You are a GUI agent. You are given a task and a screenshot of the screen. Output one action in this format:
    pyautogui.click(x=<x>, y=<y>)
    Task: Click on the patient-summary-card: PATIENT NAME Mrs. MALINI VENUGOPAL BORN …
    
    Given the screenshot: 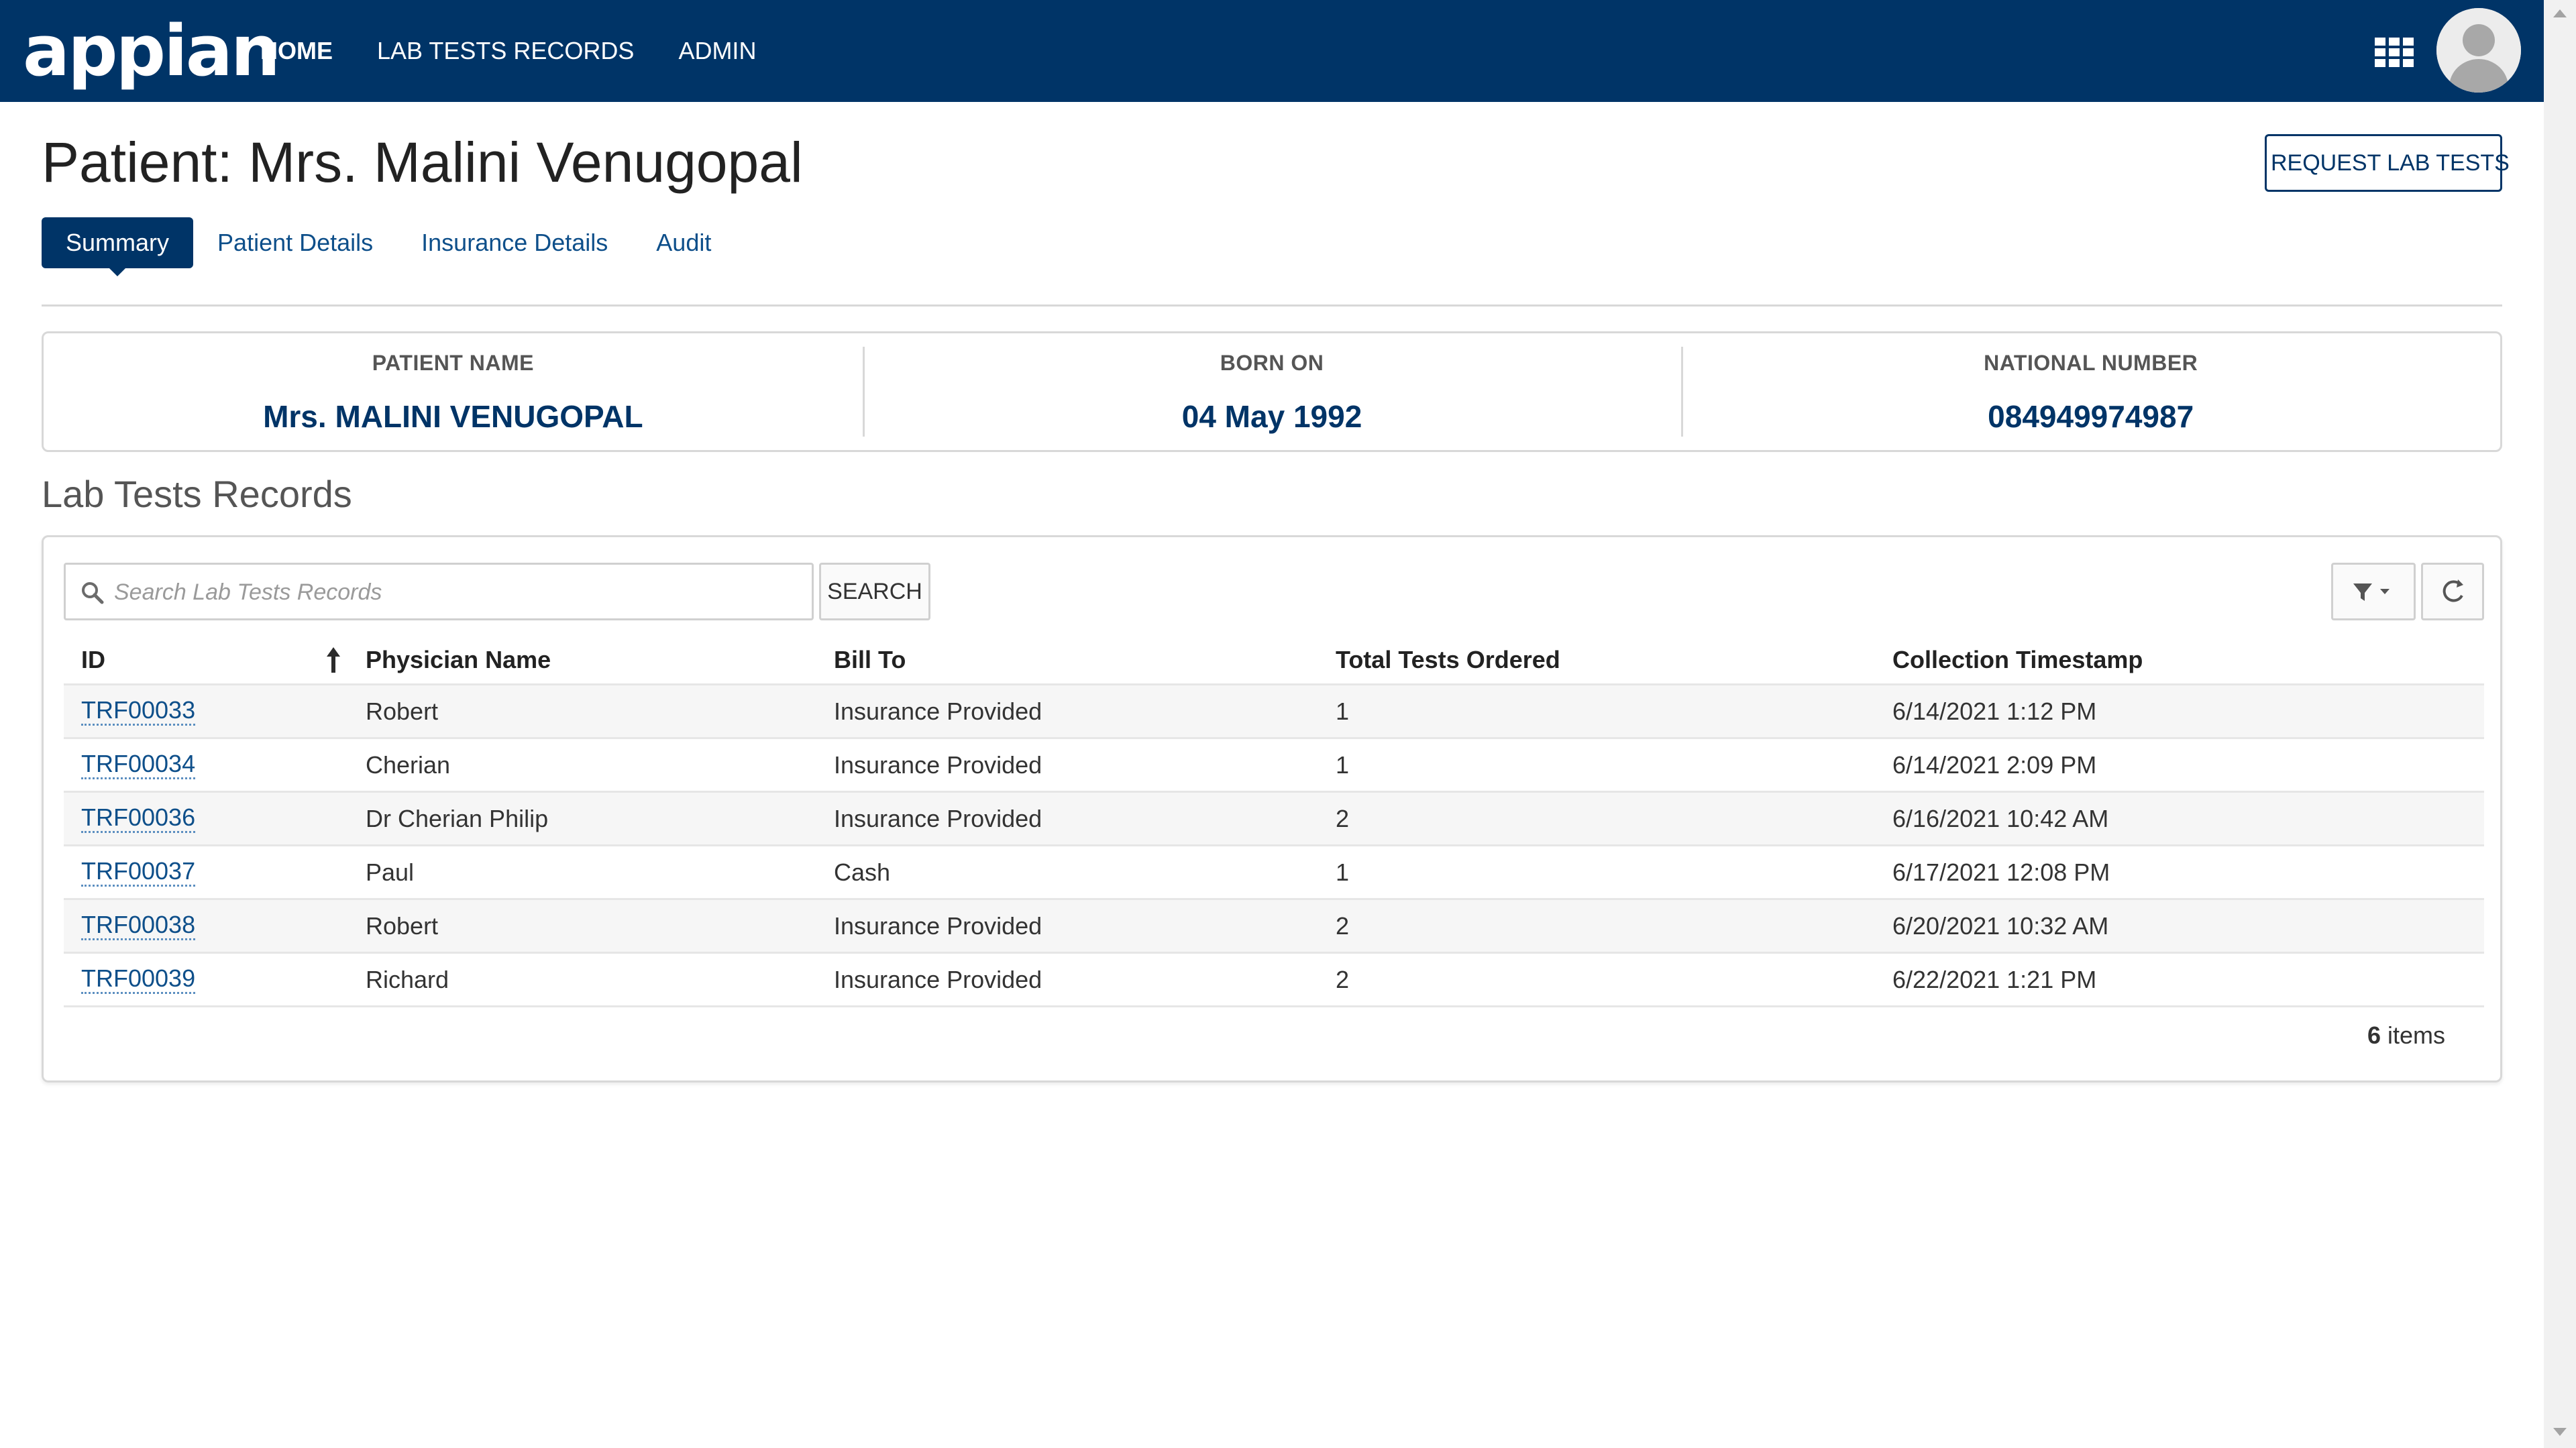 What is the action you would take?
    pyautogui.click(x=1272, y=391)
    